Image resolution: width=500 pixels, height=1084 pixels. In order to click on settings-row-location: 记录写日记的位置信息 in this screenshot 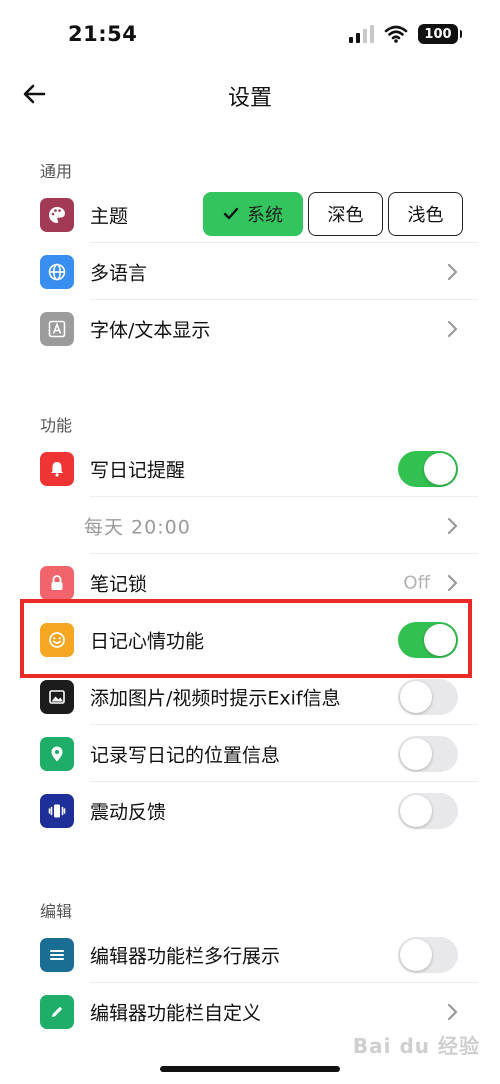, I will do `click(250, 753)`.